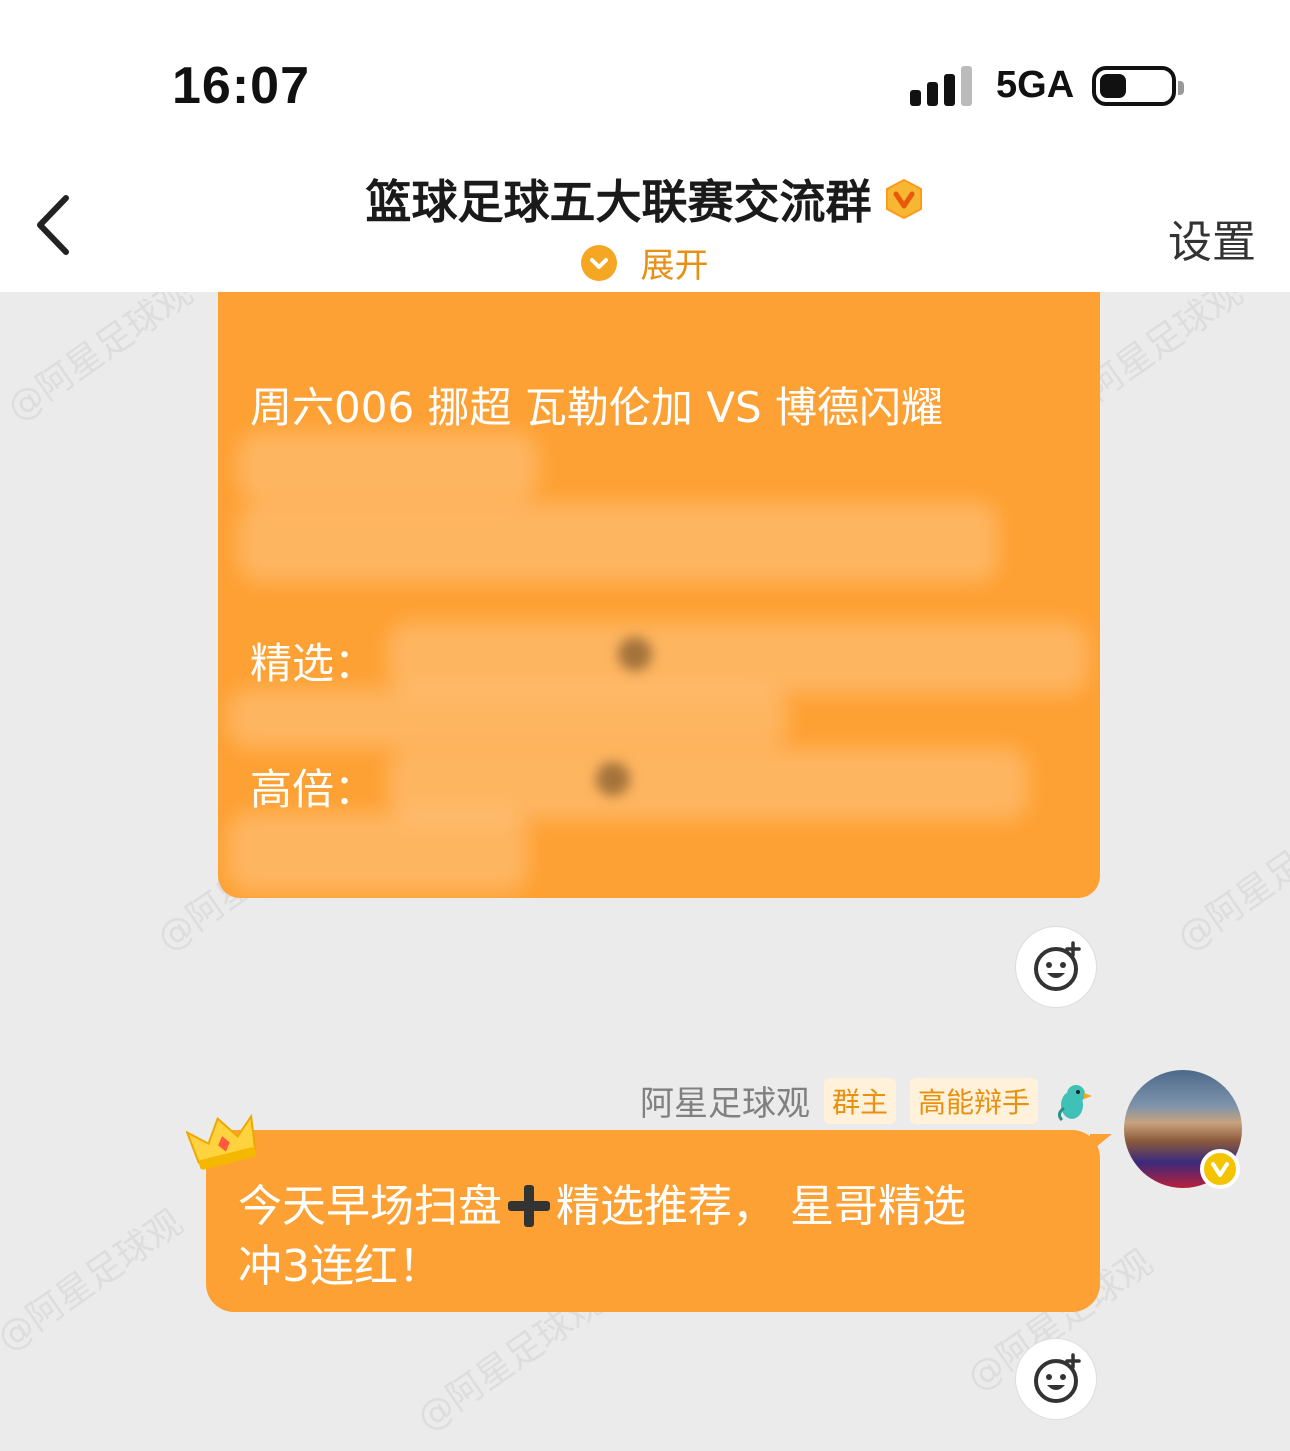 The height and width of the screenshot is (1451, 1290). I want to click on match-line: 周六006 挪超 瓦勒伦加 VS 博德闪耀, so click(596, 407).